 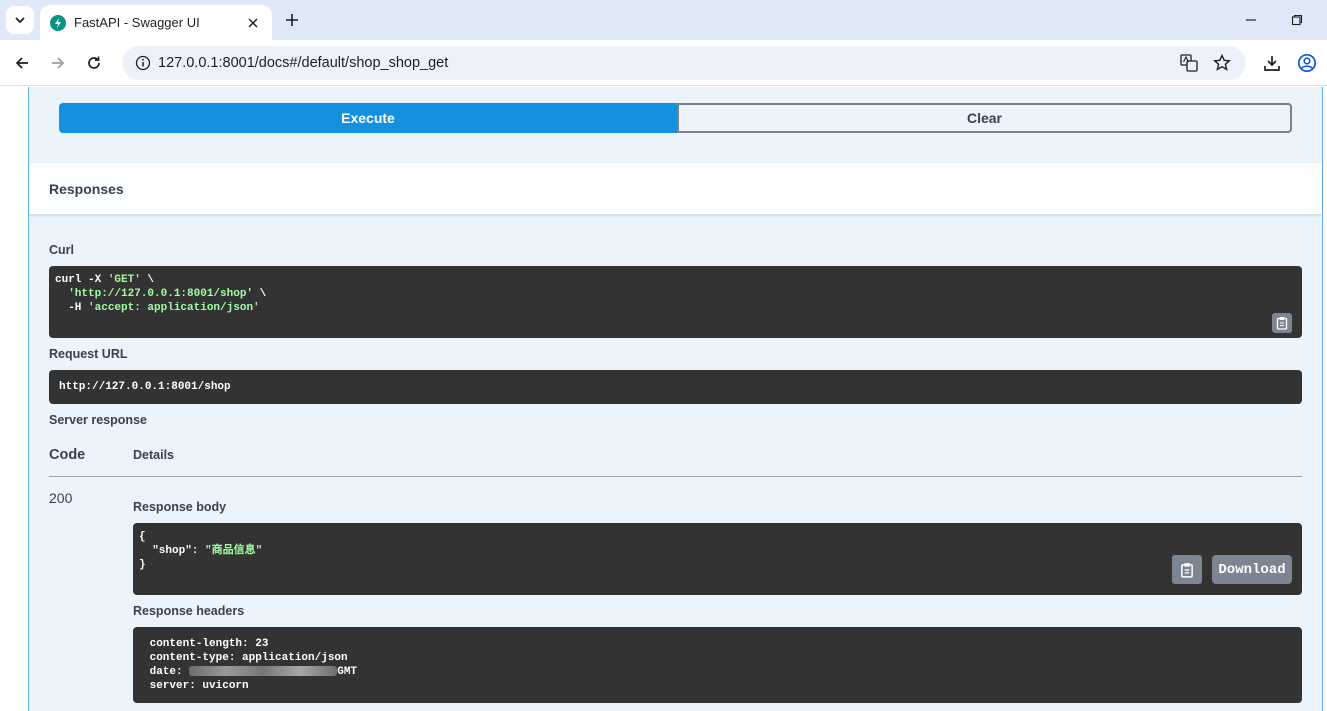 I want to click on bookmark-star-icon, so click(x=1222, y=63).